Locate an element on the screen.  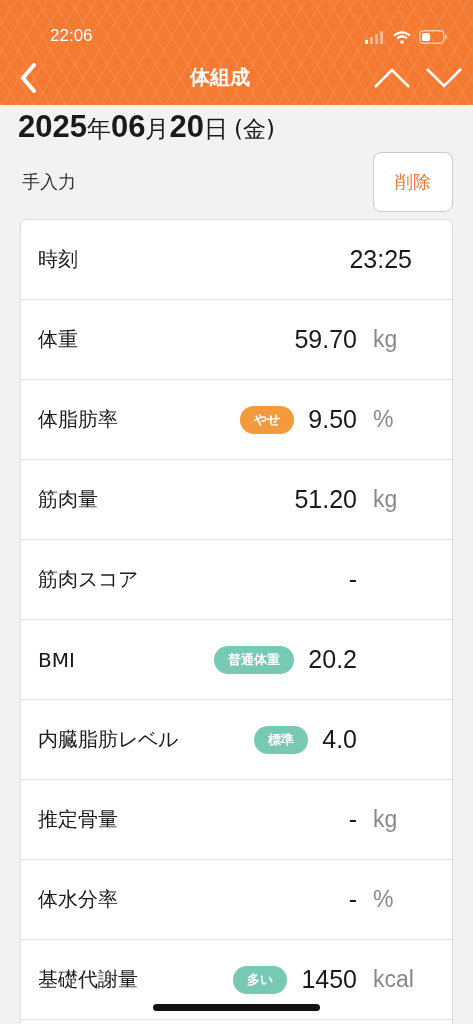
status-tag: 多い is located at coordinates (260, 979).